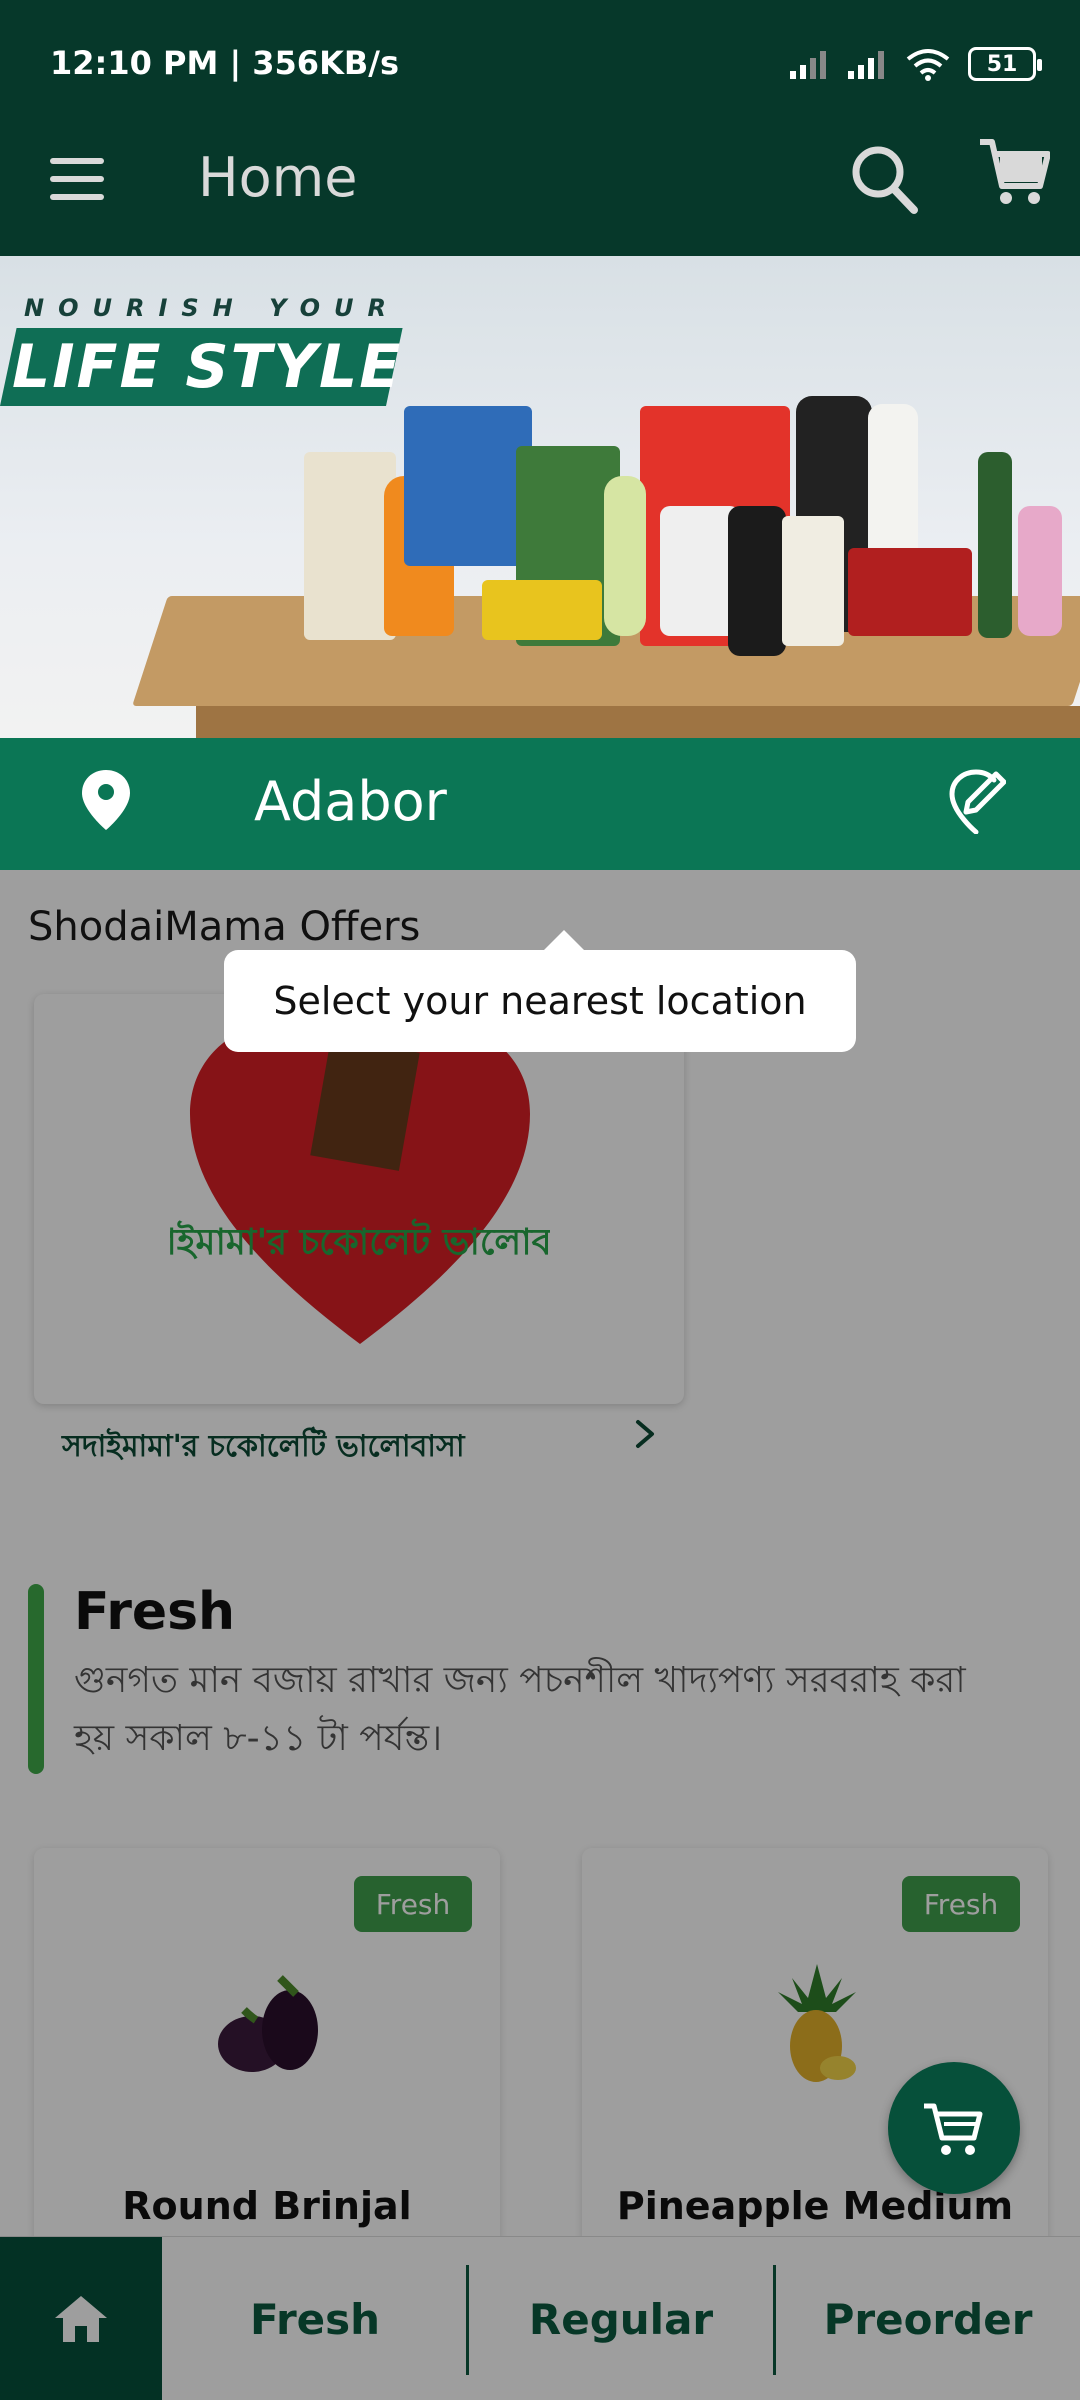 The width and height of the screenshot is (1080, 2400). I want to click on battery-icon: 51, so click(1005, 64).